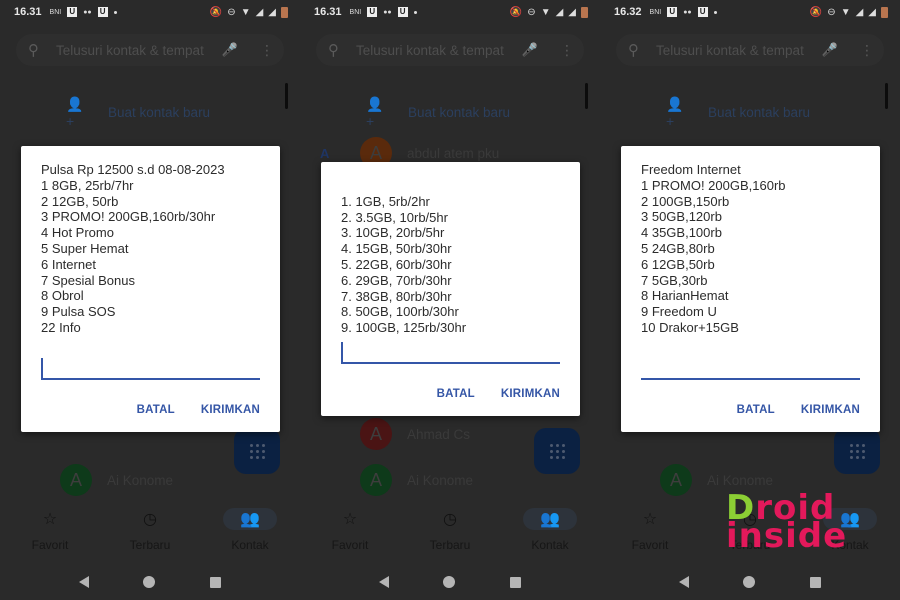  I want to click on dialog-line: 8. 50GB, 100rb/30hr, so click(400, 312).